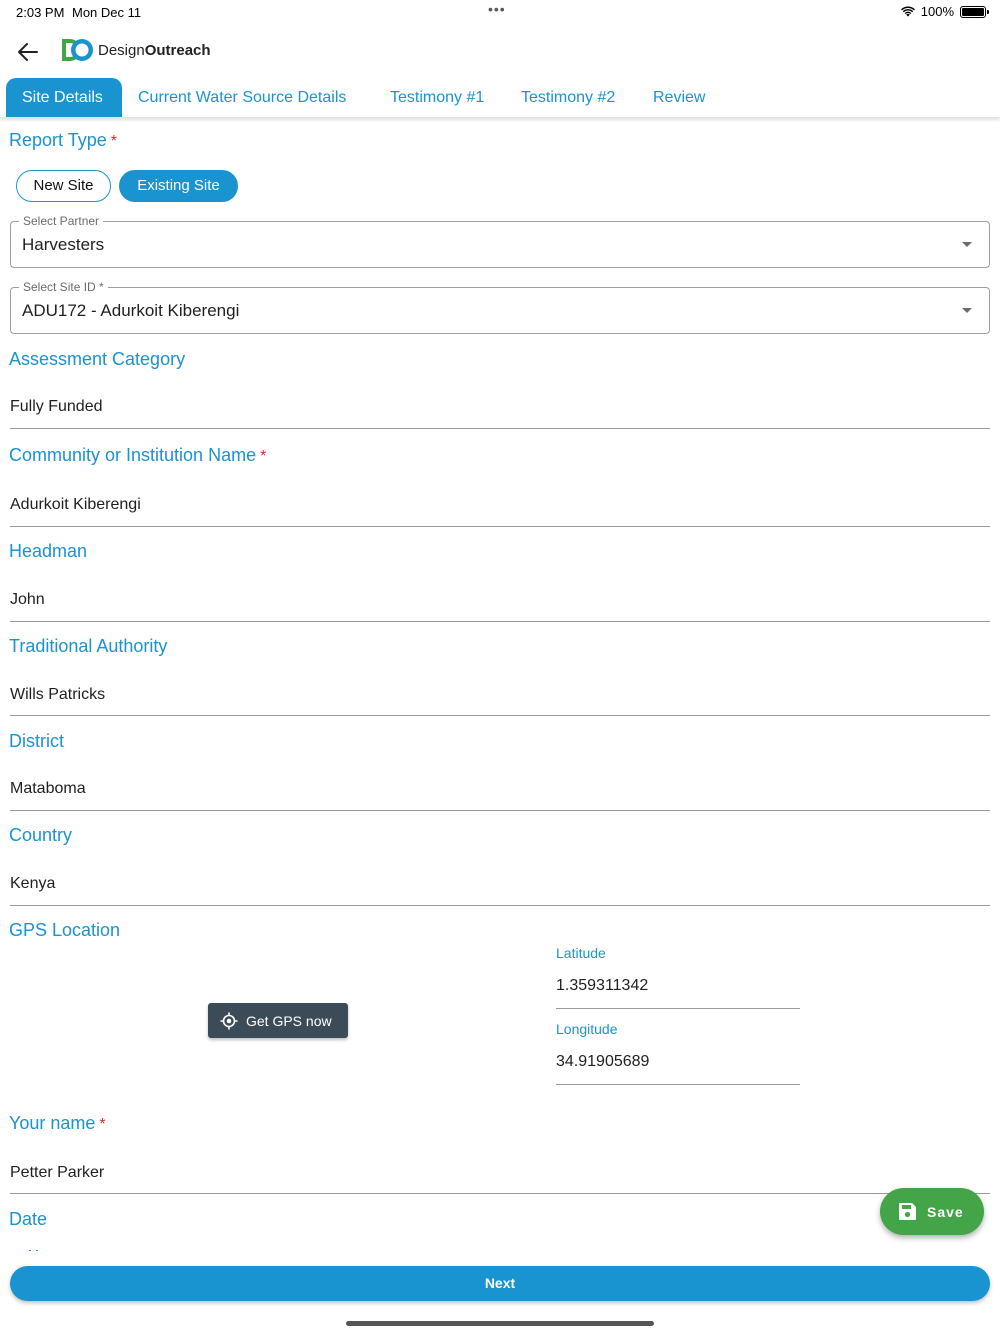  Describe the element at coordinates (500, 1323) in the screenshot. I see `home-indicator` at that location.